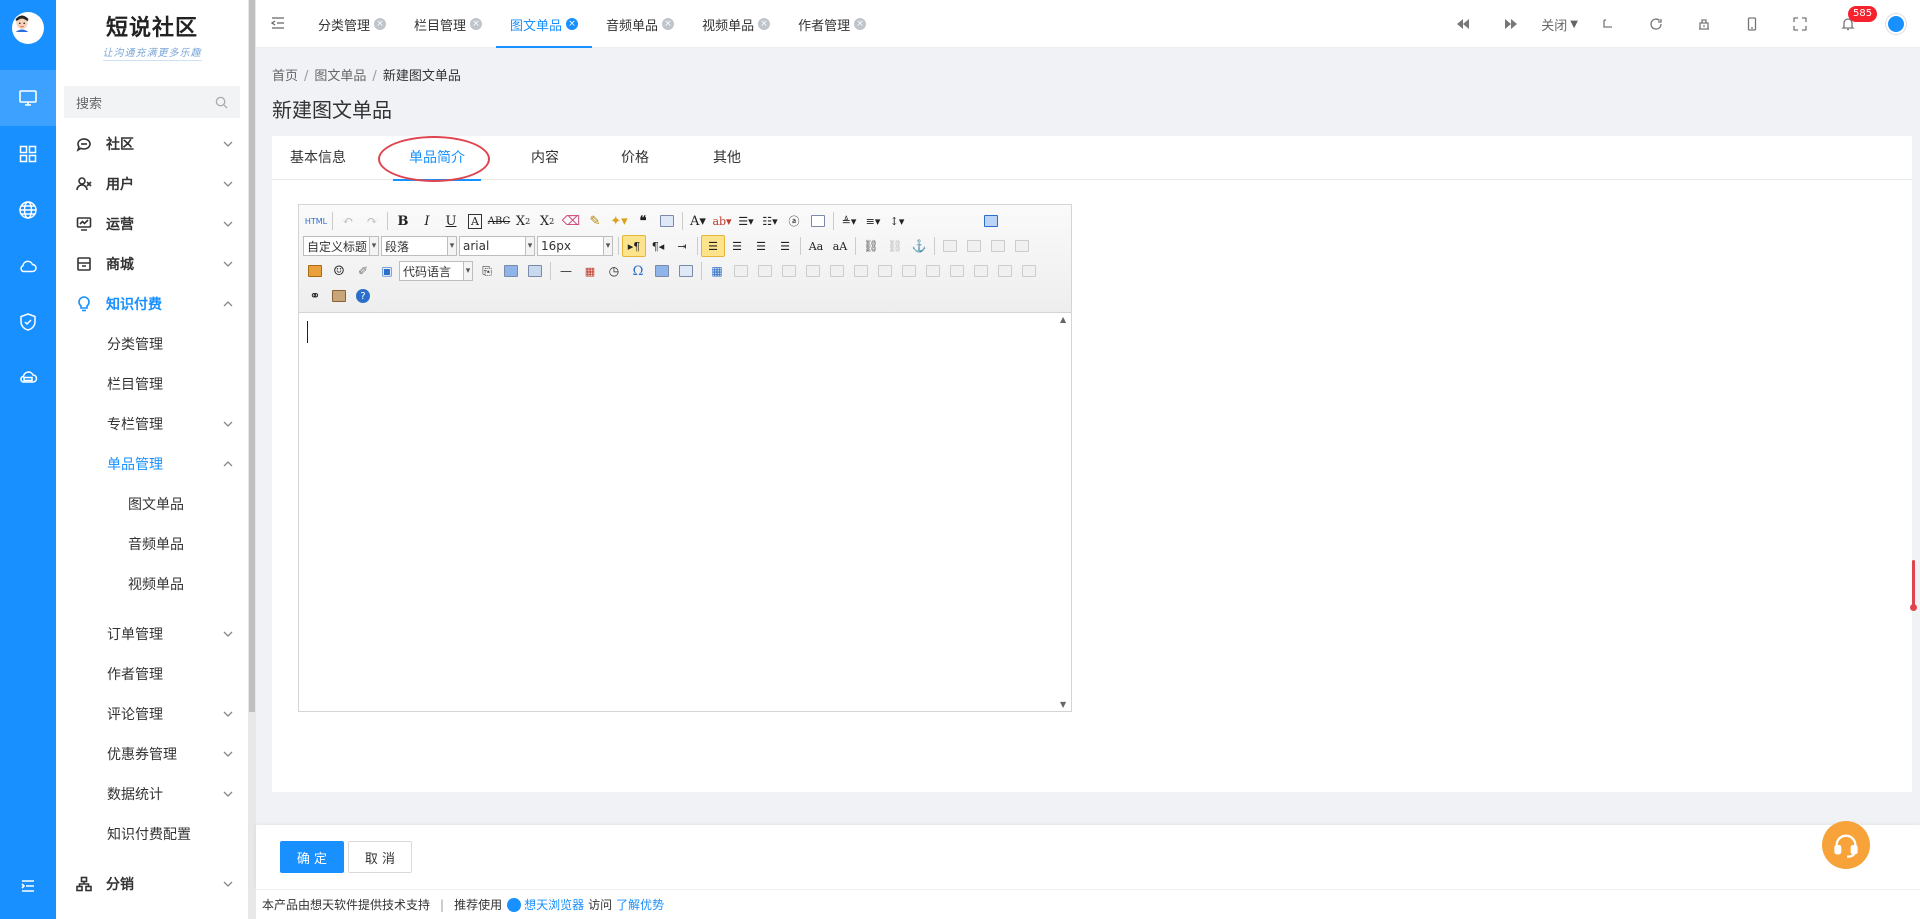 Image resolution: width=1920 pixels, height=919 pixels. Describe the element at coordinates (152, 634) in the screenshot. I see `sidebar-item-dingdan: 订单管理` at that location.